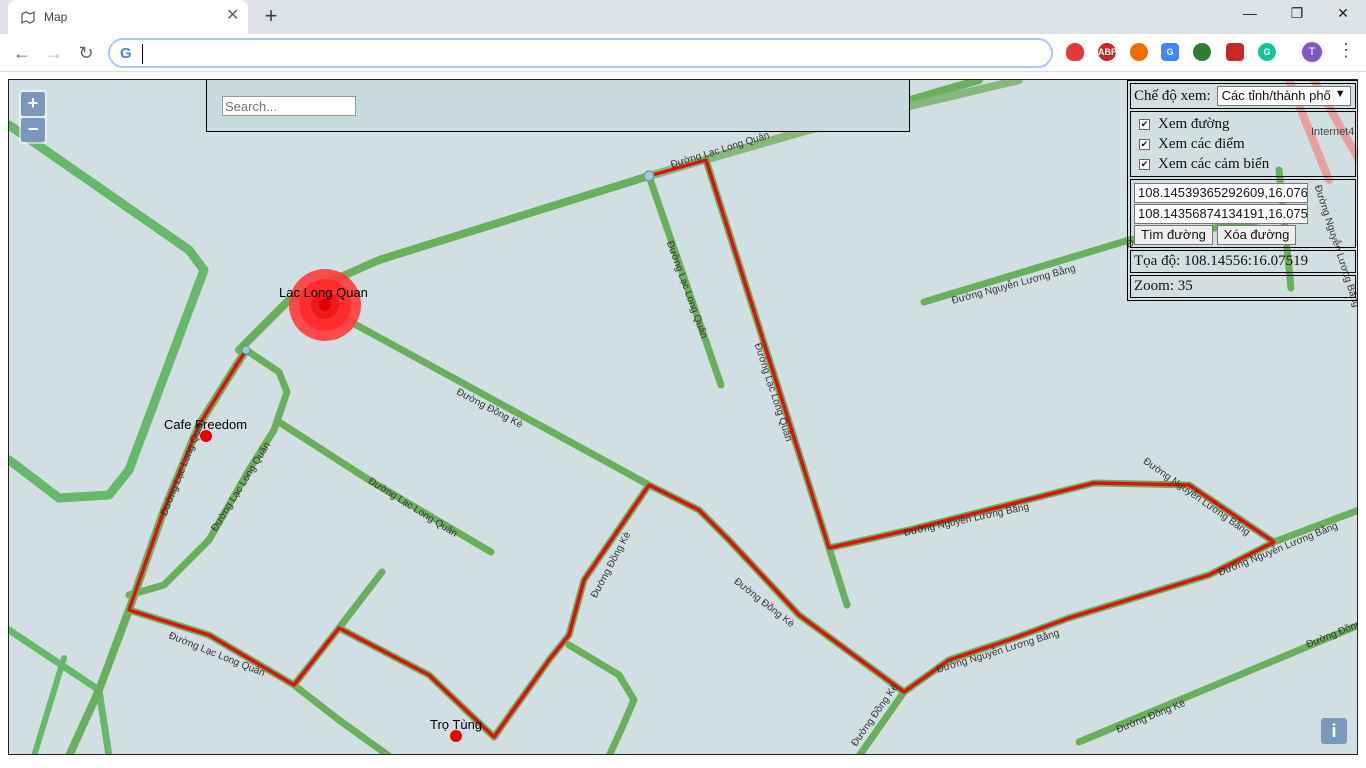 The image size is (1366, 768). What do you see at coordinates (1201, 143) in the screenshot?
I see `toggle-points-label: Xem các điểm` at bounding box center [1201, 143].